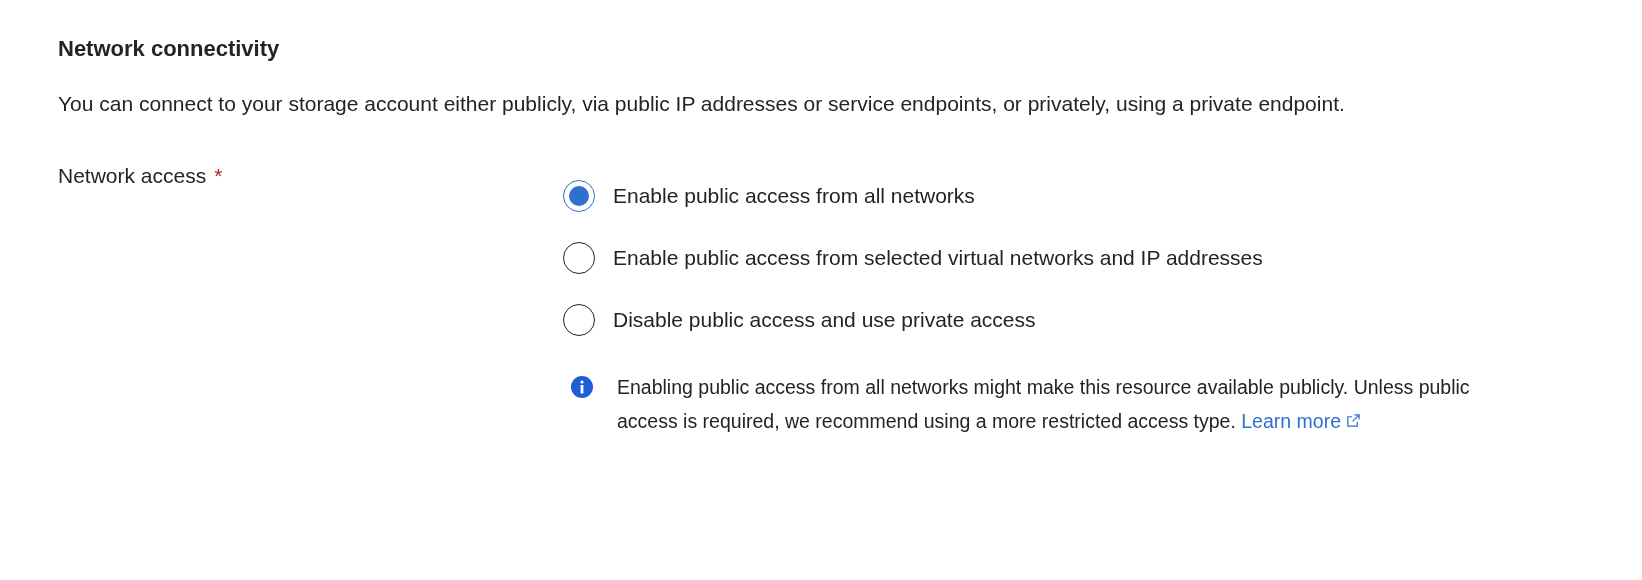 The height and width of the screenshot is (580, 1642). Describe the element at coordinates (702, 104) in the screenshot. I see `section-description: You can connect to your storage account either publicly, via public IP addresses or service endpoints, or privately, using a private endpoint.` at that location.